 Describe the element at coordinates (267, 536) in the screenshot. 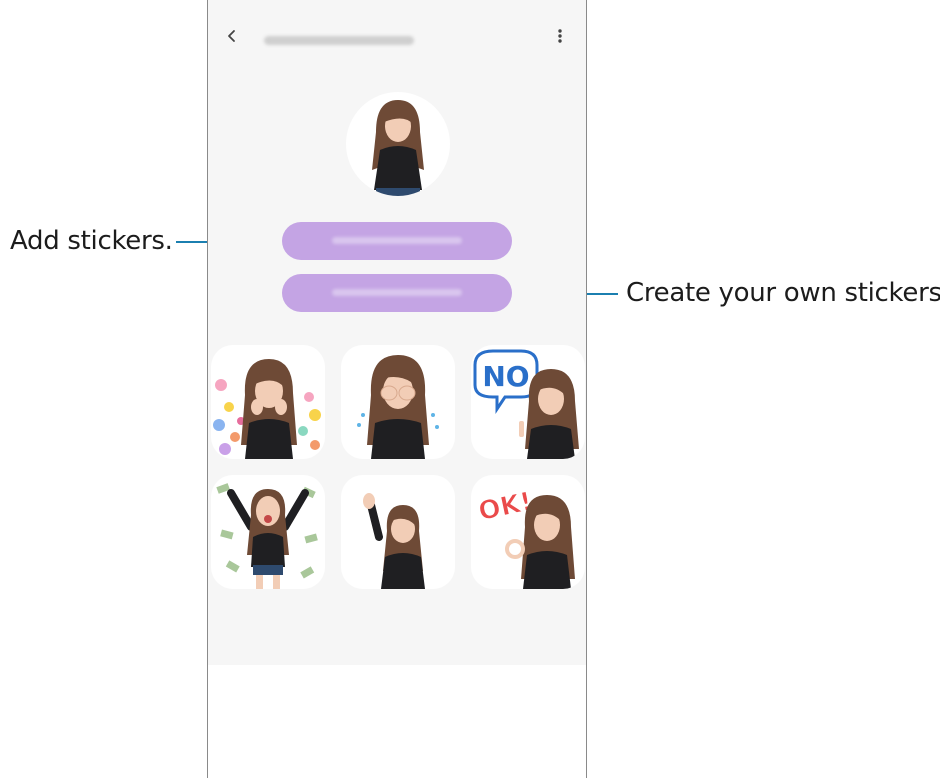

I see `sticker-money-image` at that location.